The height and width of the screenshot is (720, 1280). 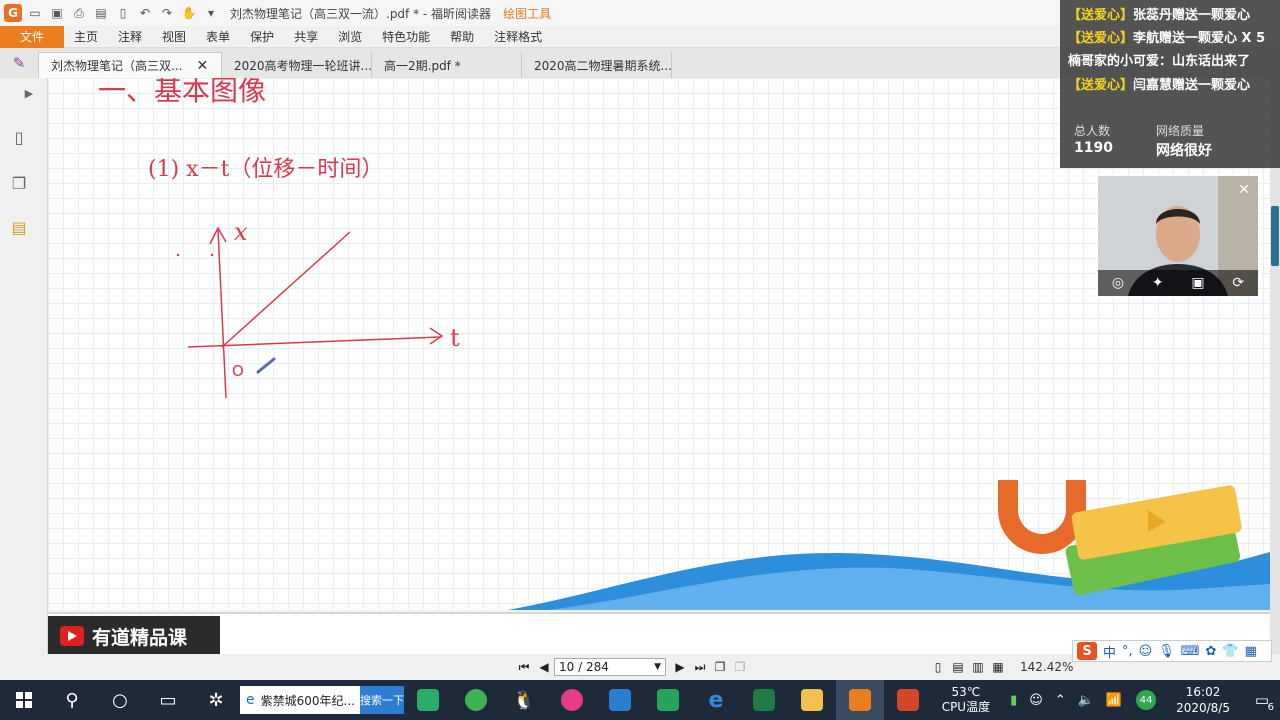 What do you see at coordinates (57, 13) in the screenshot?
I see `save-icon: ▣` at bounding box center [57, 13].